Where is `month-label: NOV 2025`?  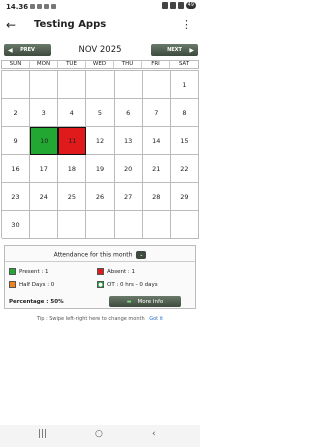
month-label: NOV 2025 is located at coordinates (100, 50).